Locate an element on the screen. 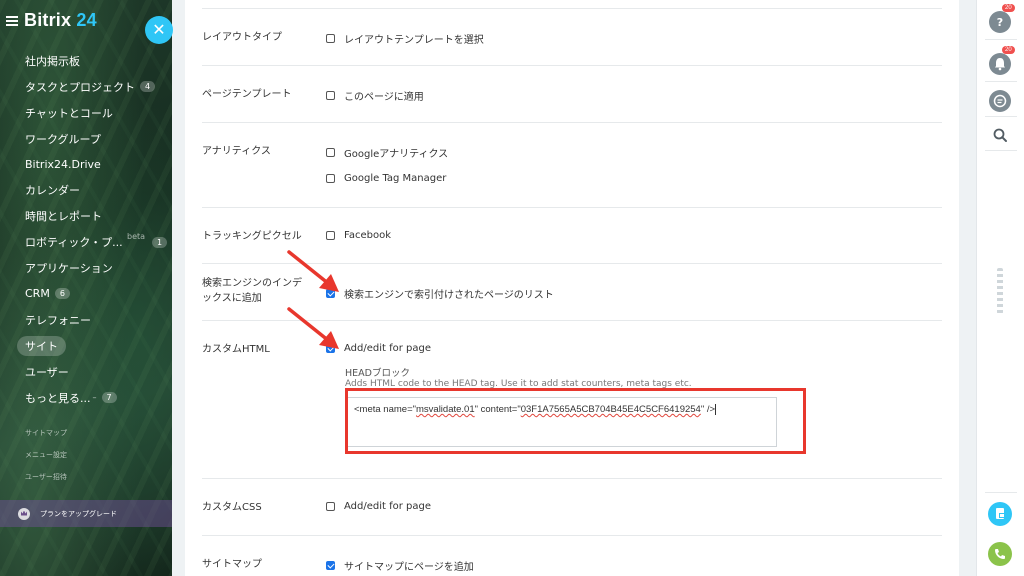 Image resolution: width=1024 pixels, height=576 pixels. hamburger-menu-icon is located at coordinates (12, 20).